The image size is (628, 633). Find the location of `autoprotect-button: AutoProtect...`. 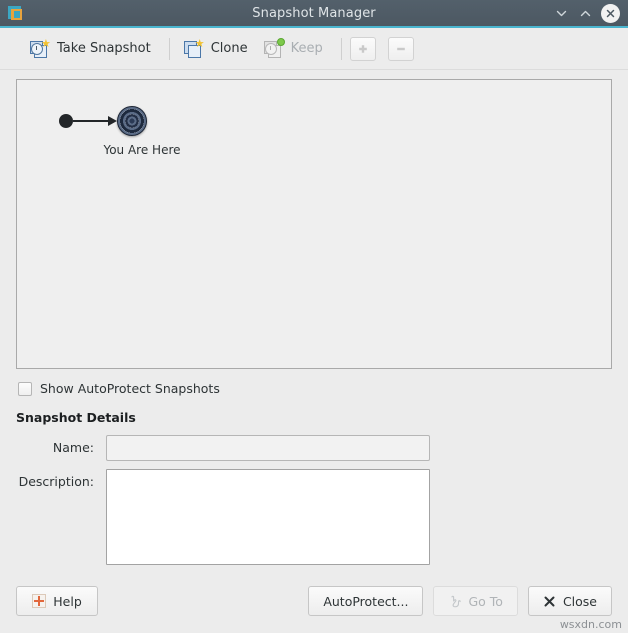

autoprotect-button: AutoProtect... is located at coordinates (366, 601).